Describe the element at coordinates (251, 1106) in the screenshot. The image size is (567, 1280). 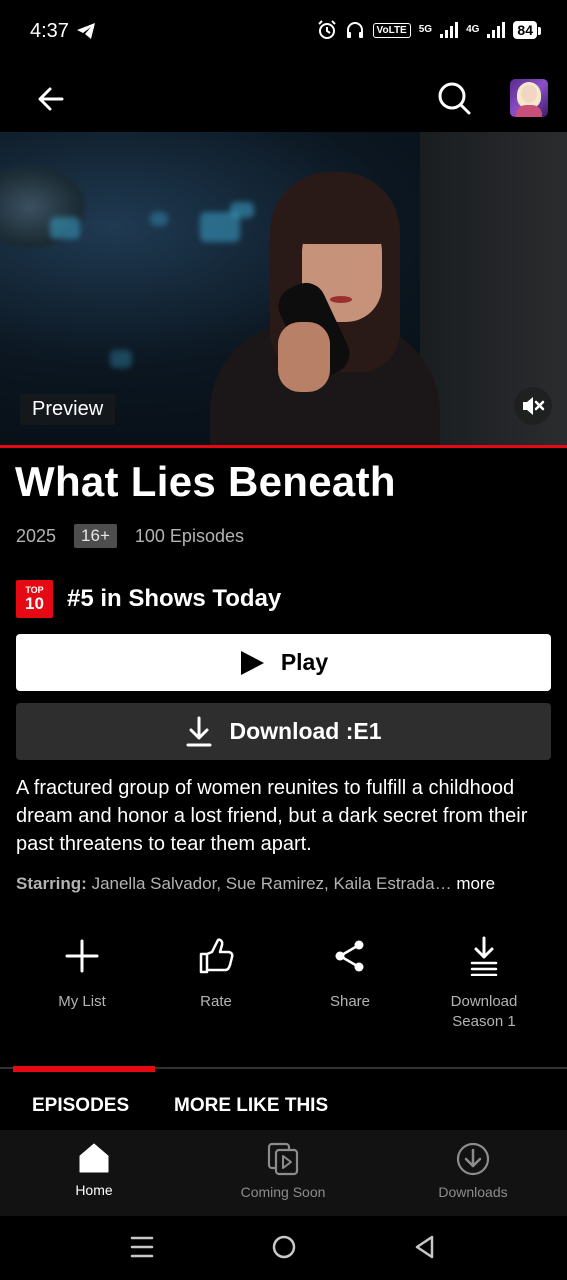
I see `tab-more-like-this: MORE LIKE THIS` at that location.